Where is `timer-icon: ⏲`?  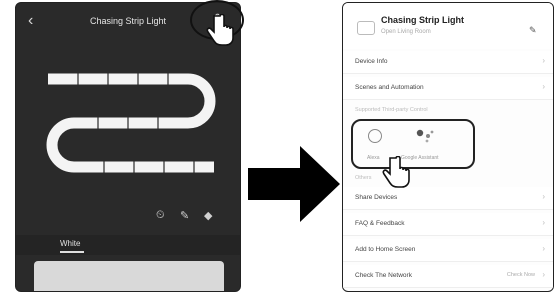
timer-icon: ⏲ is located at coordinates (160, 215).